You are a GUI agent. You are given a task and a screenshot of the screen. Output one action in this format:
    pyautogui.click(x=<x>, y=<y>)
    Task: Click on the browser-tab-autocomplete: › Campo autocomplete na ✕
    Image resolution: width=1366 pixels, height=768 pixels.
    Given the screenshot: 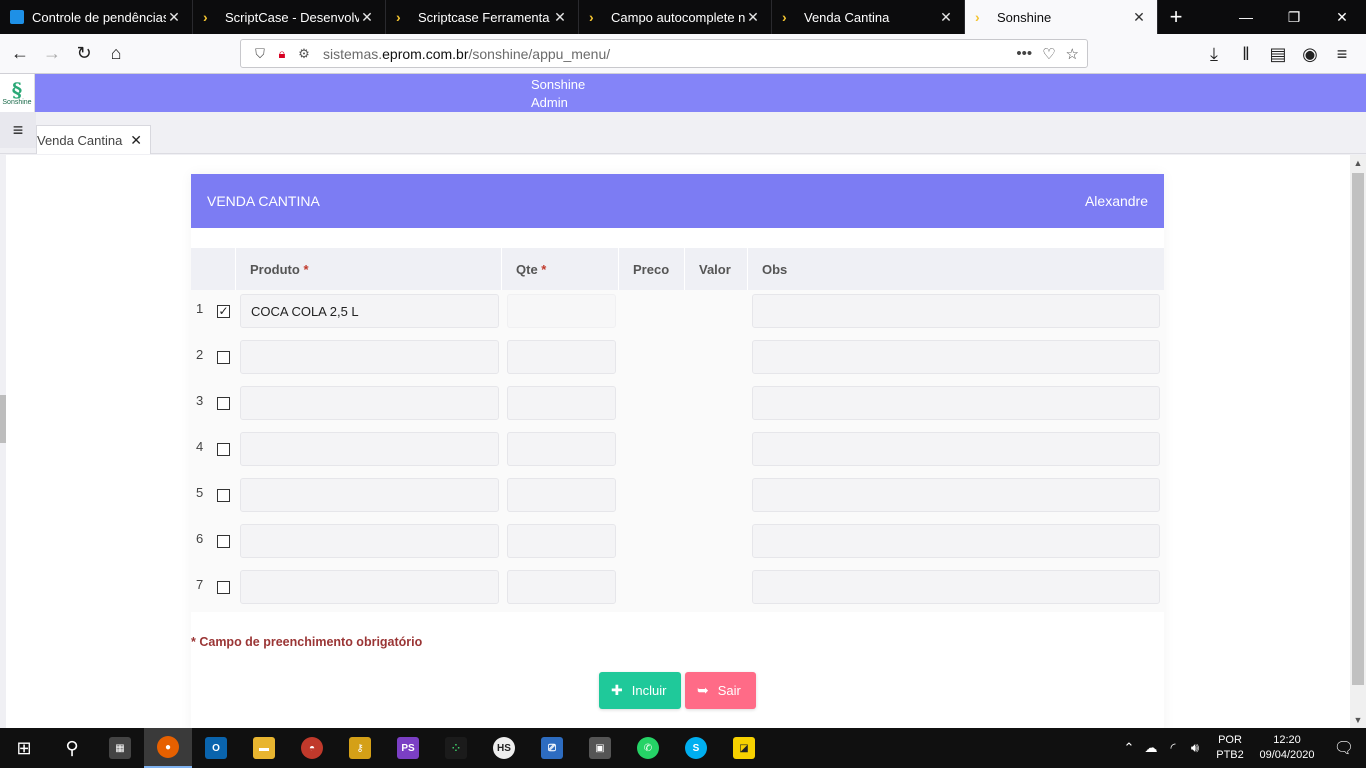 What is the action you would take?
    pyautogui.click(x=675, y=17)
    